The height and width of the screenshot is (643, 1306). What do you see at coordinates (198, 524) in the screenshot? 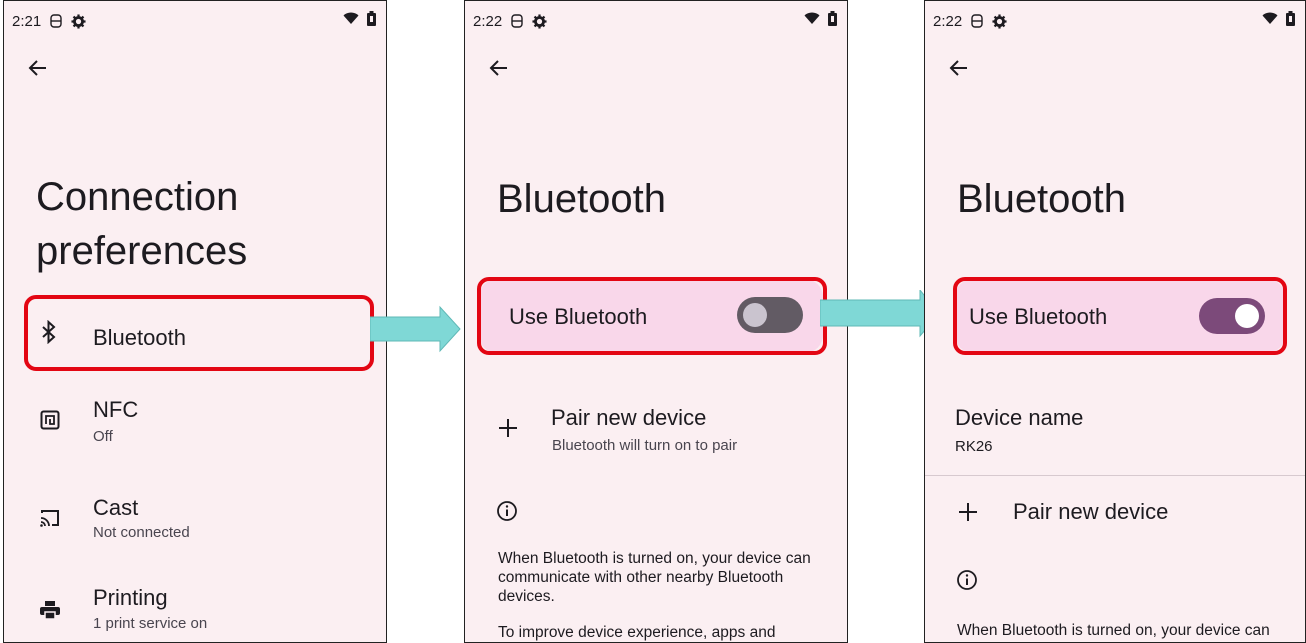
I see `list-item-cast: Cast Not connected` at bounding box center [198, 524].